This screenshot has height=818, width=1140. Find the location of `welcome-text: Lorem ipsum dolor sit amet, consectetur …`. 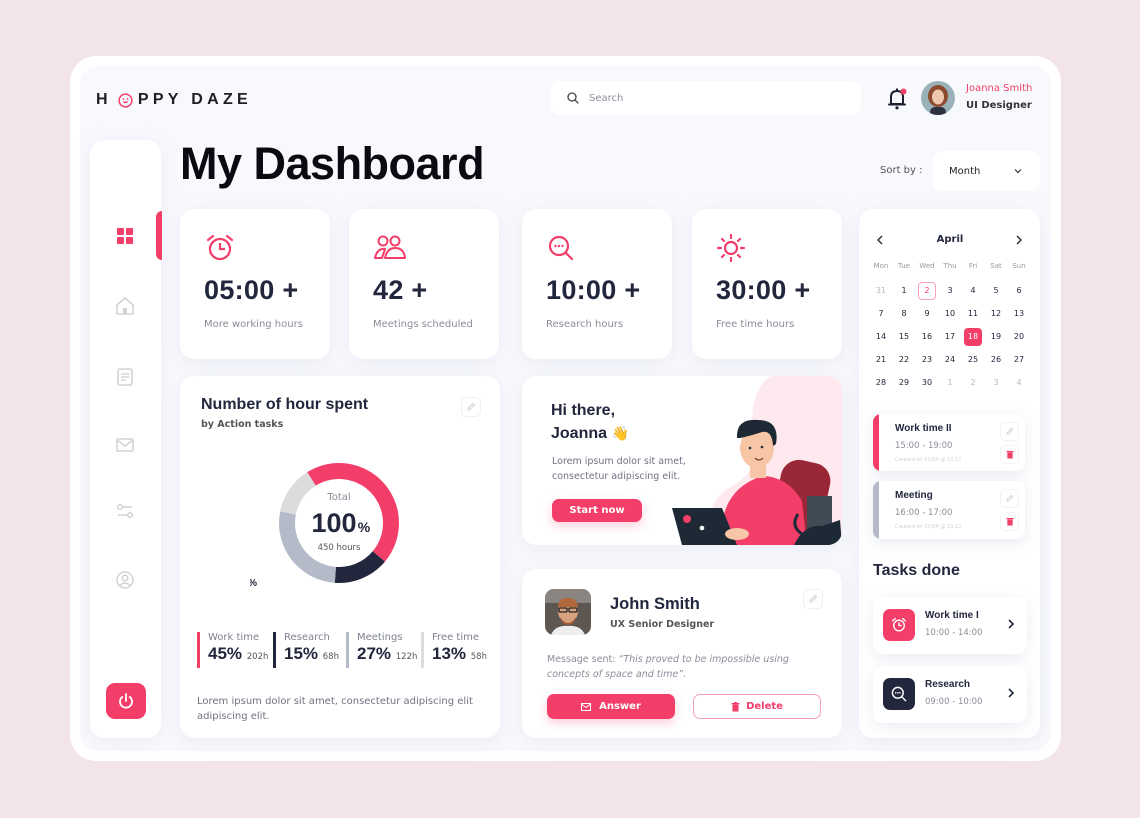

welcome-text: Lorem ipsum dolor sit amet, consectetur … is located at coordinates (619, 469).